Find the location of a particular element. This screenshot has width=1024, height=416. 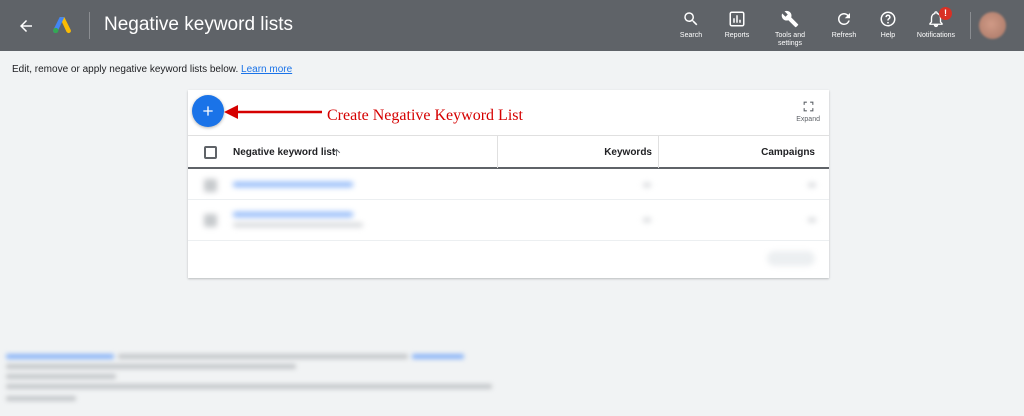

tools-and-settings-button: Tools and settings is located at coordinates (790, 28).